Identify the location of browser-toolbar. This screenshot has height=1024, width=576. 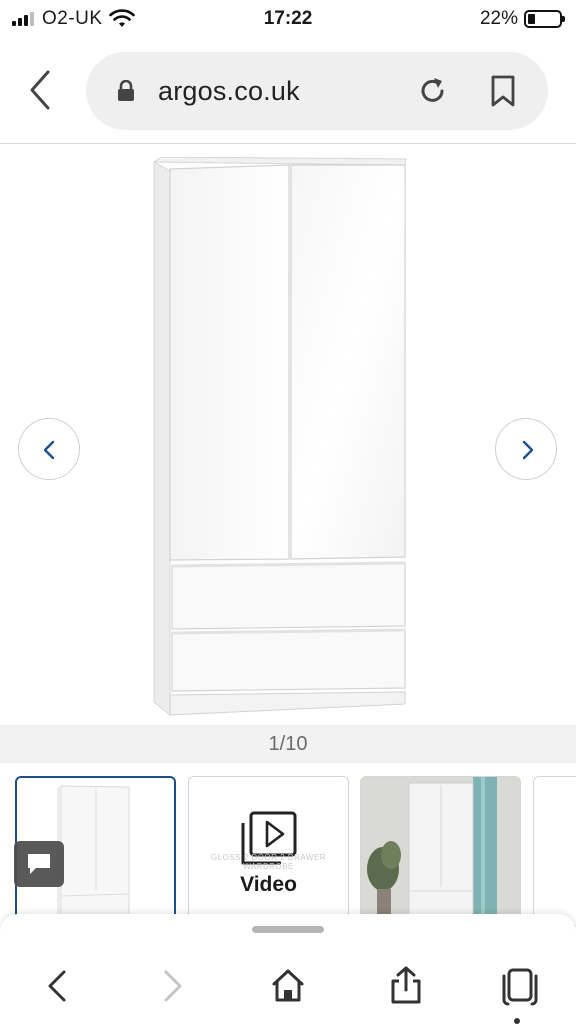
(288, 969).